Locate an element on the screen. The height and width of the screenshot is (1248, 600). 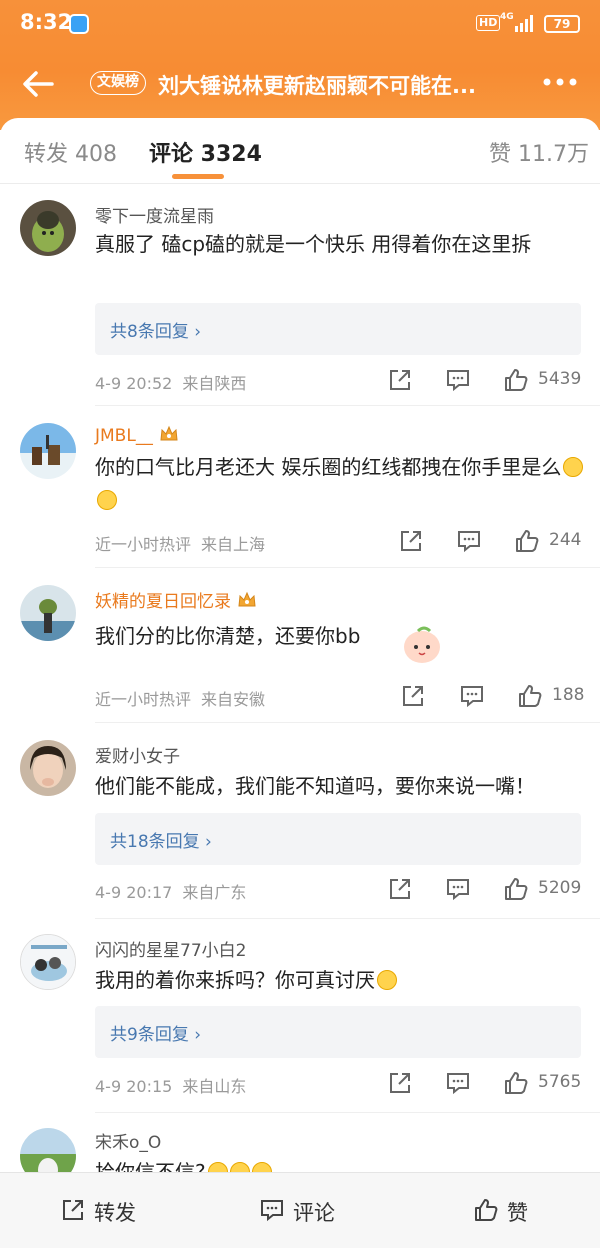
replies-label: 共9条回复 › is located at coordinates (156, 1035).